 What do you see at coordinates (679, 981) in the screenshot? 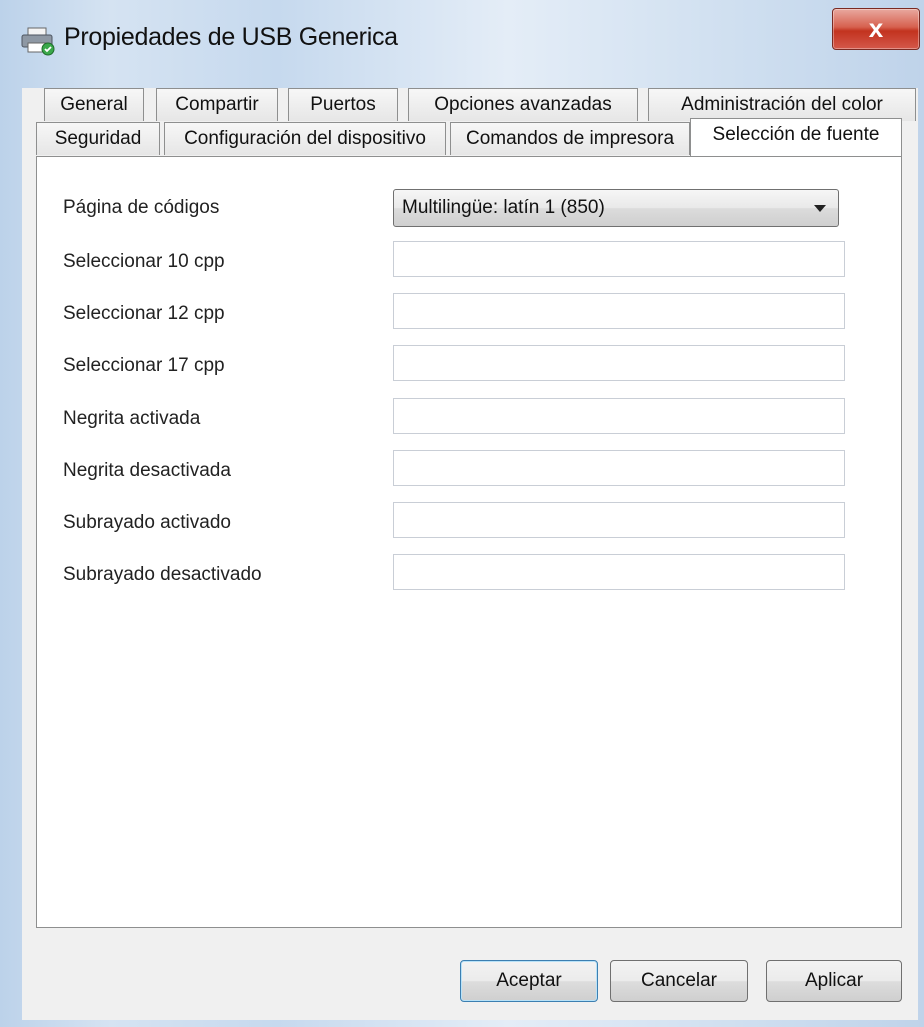
I see `cancel-button: Cancelar` at bounding box center [679, 981].